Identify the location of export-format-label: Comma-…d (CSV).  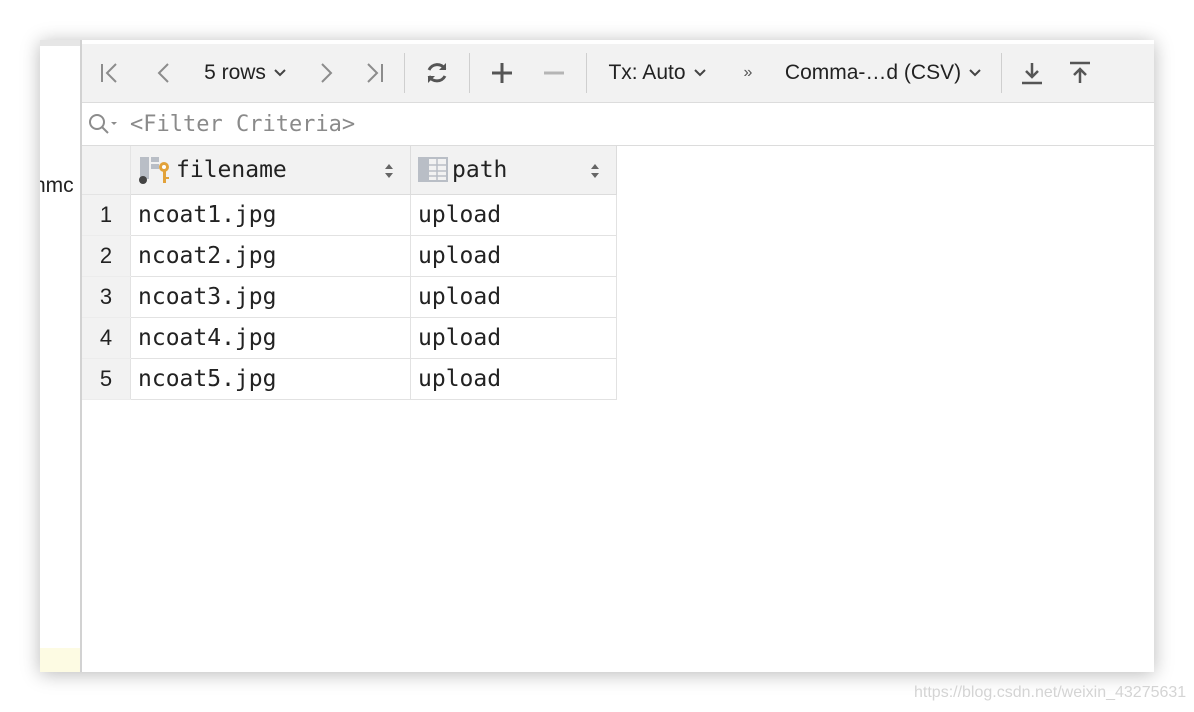
(873, 72).